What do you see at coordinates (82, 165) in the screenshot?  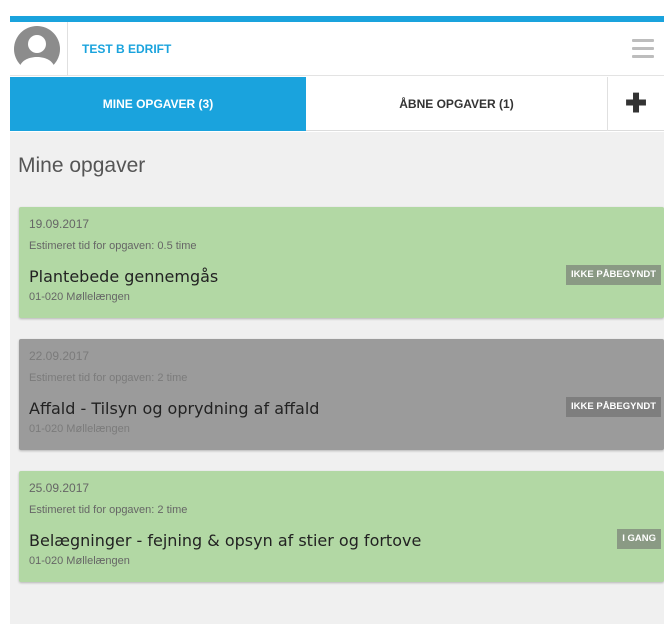 I see `page-title: Mine opgaver` at bounding box center [82, 165].